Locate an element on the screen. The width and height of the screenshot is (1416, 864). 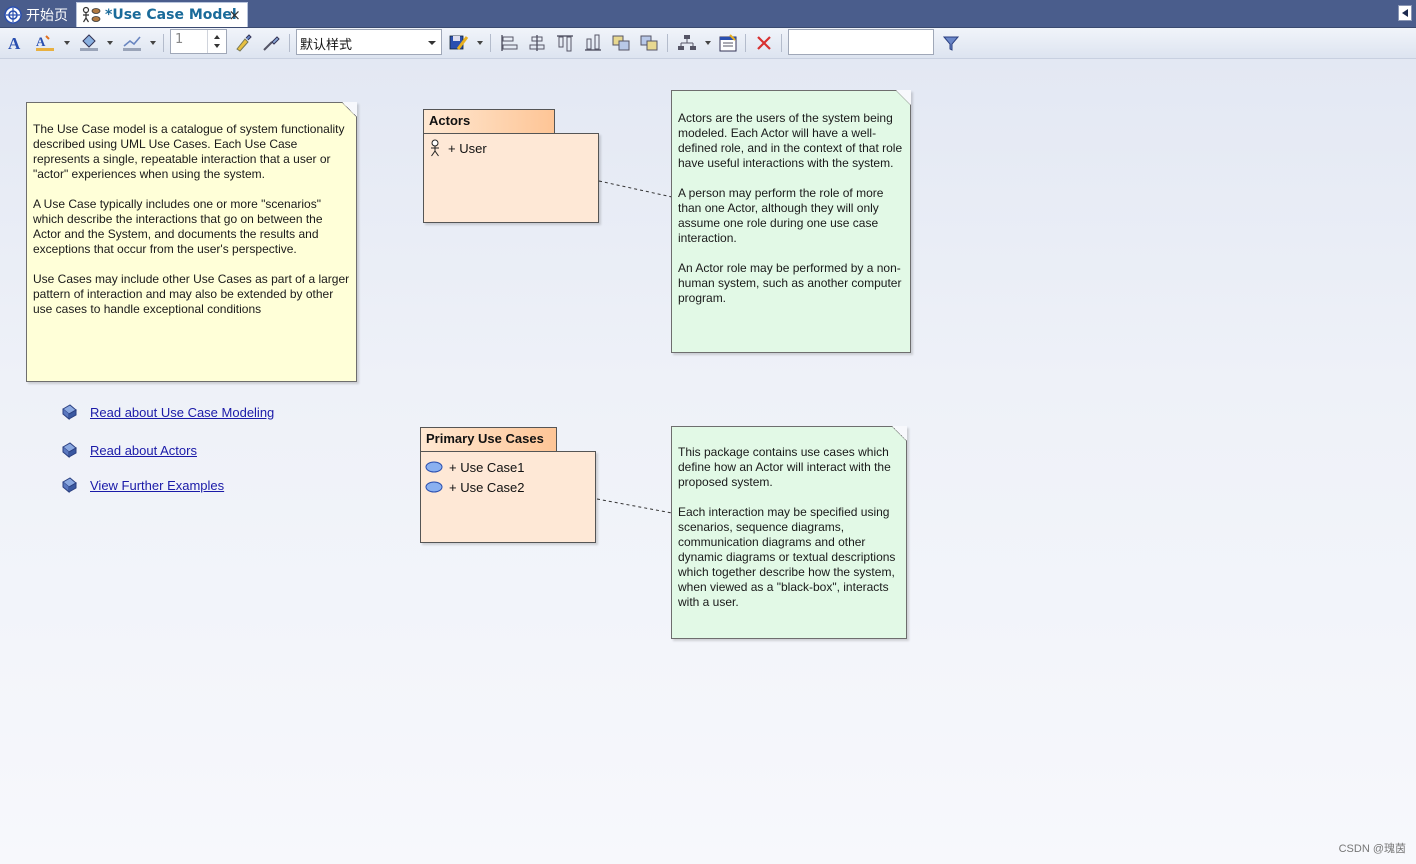
line-color-icon is located at coordinates (132, 43).